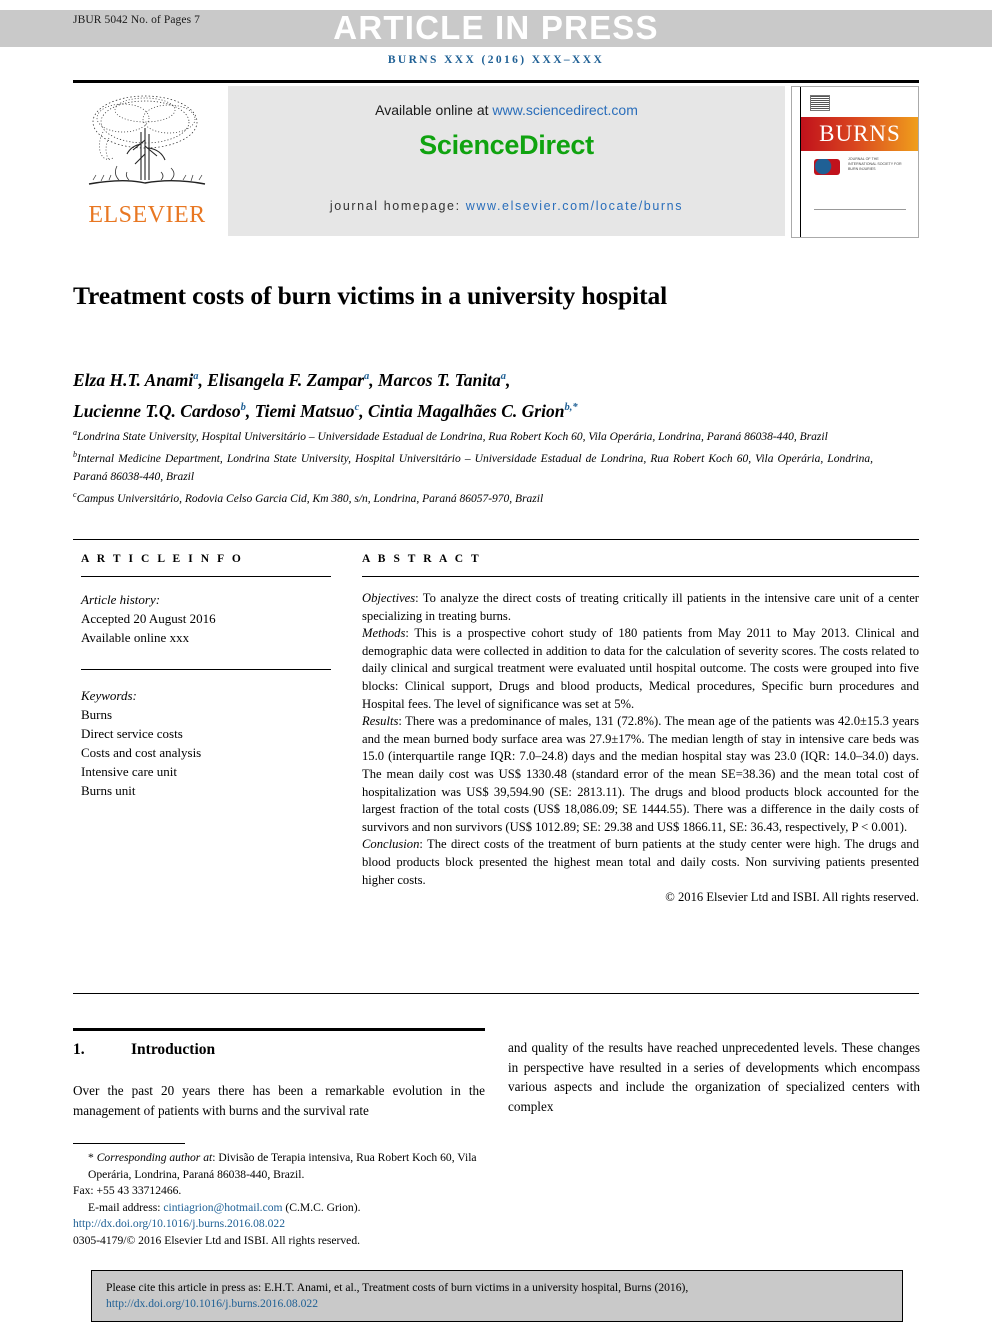 The width and height of the screenshot is (992, 1323). I want to click on manuscript-stamp: JBUR 5042 No. of Pages 7, so click(136, 20).